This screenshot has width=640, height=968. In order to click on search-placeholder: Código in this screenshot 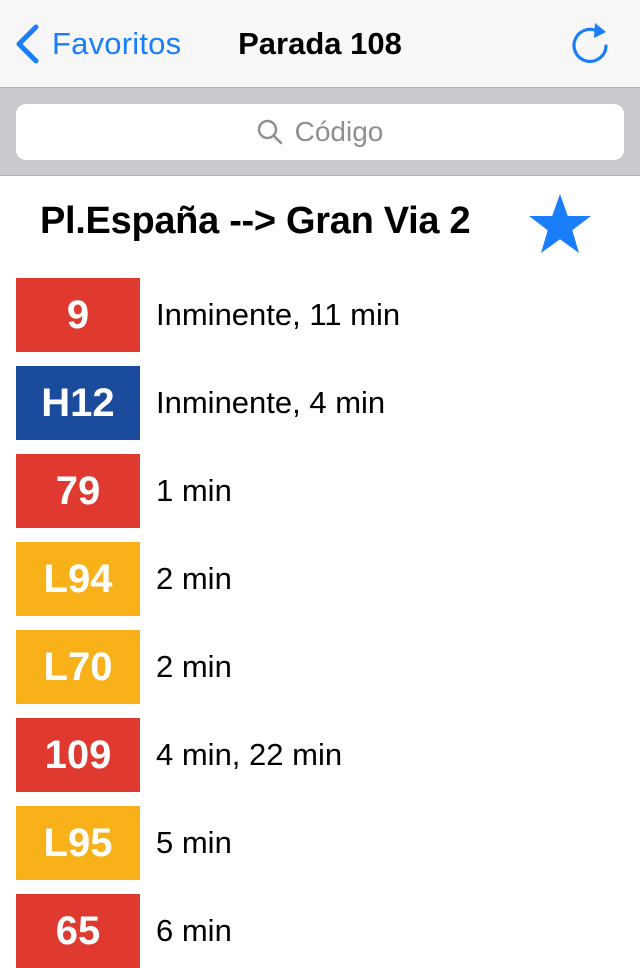, I will do `click(339, 131)`.